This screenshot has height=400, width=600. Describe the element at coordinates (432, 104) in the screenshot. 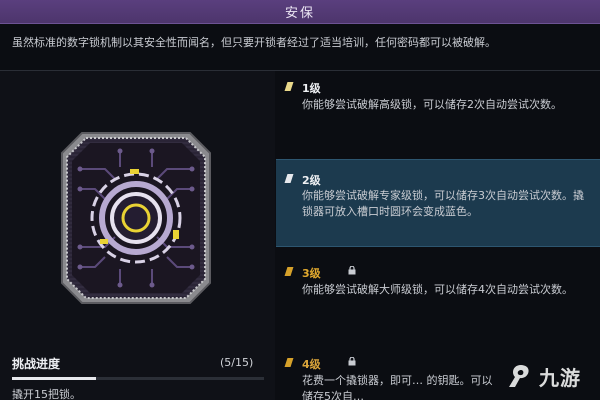

I see `level-text: 你能够尝试破解高级锁，可以储存2次自动尝试次数。` at that location.